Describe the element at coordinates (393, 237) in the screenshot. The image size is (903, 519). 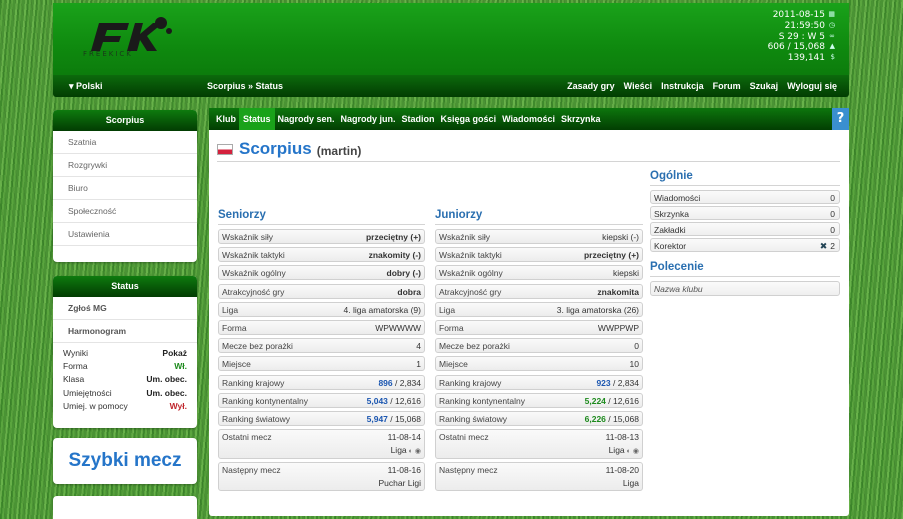
I see `stat-value: przeciętny (+)` at that location.